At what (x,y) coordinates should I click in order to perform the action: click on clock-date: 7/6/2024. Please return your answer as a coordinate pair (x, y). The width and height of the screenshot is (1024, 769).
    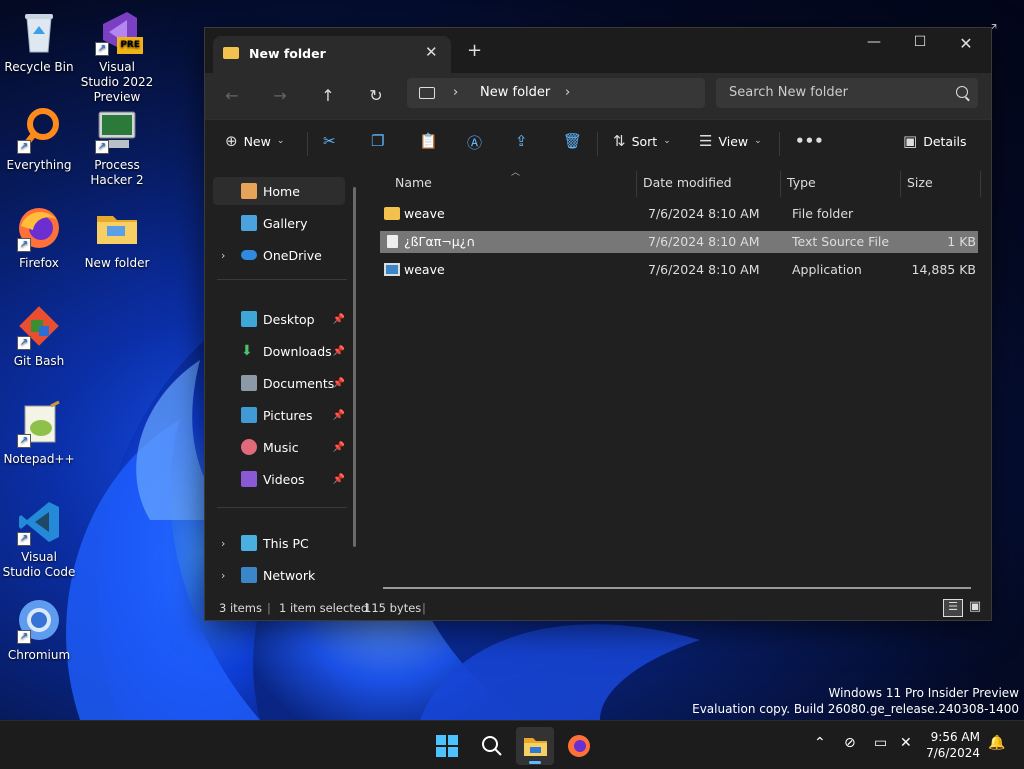
    Looking at the image, I should click on (953, 753).